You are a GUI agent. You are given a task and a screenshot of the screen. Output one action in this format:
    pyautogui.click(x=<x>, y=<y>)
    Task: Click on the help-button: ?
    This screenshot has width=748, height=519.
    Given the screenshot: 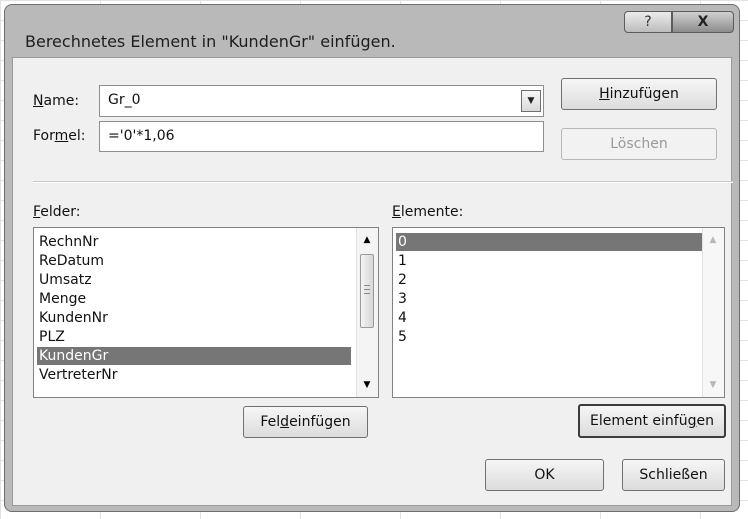 What is the action you would take?
    pyautogui.click(x=648, y=22)
    